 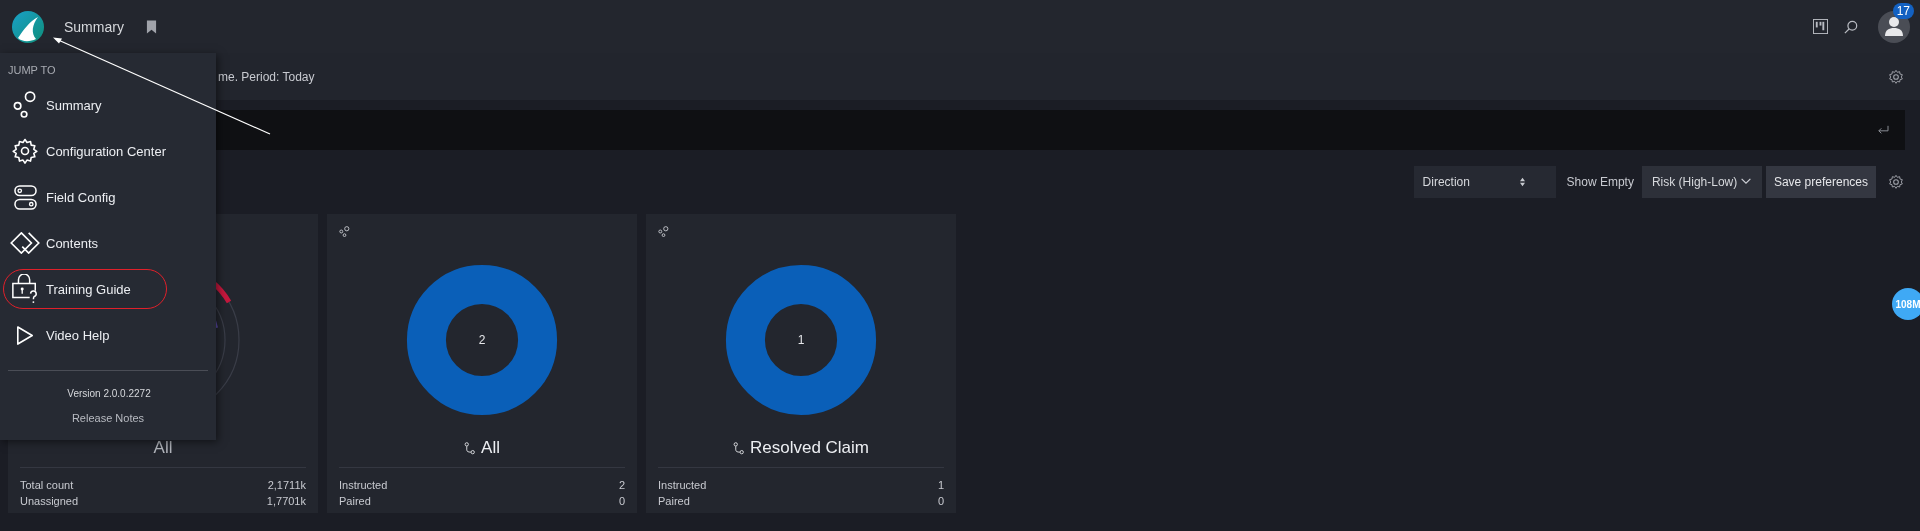 I want to click on menu-item: Field Config, so click(x=85, y=197).